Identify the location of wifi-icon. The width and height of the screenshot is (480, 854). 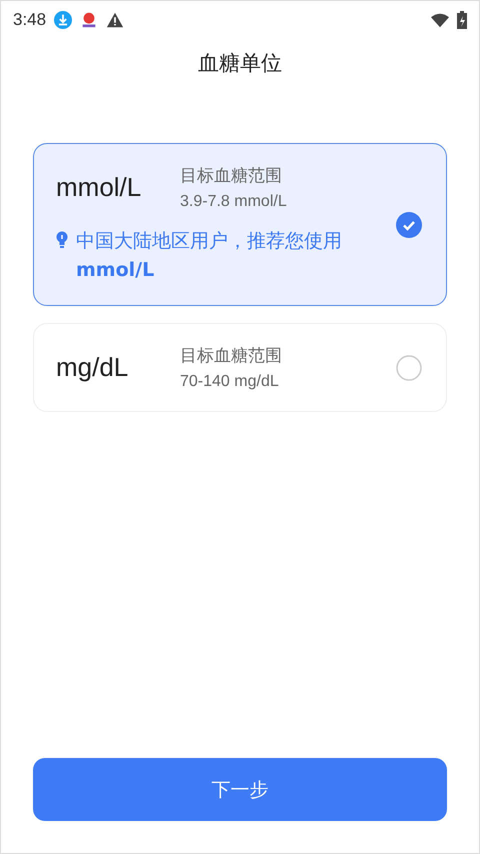
(440, 20).